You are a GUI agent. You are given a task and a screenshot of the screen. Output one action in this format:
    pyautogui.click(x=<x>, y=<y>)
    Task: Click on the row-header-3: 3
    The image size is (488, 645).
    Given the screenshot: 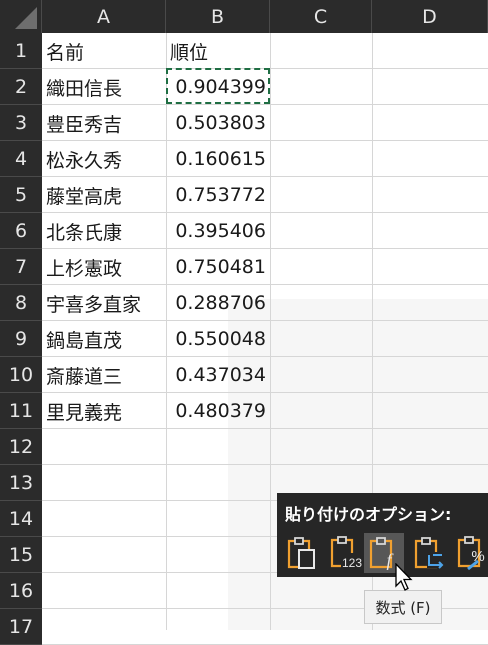 What is the action you would take?
    pyautogui.click(x=21, y=123)
    